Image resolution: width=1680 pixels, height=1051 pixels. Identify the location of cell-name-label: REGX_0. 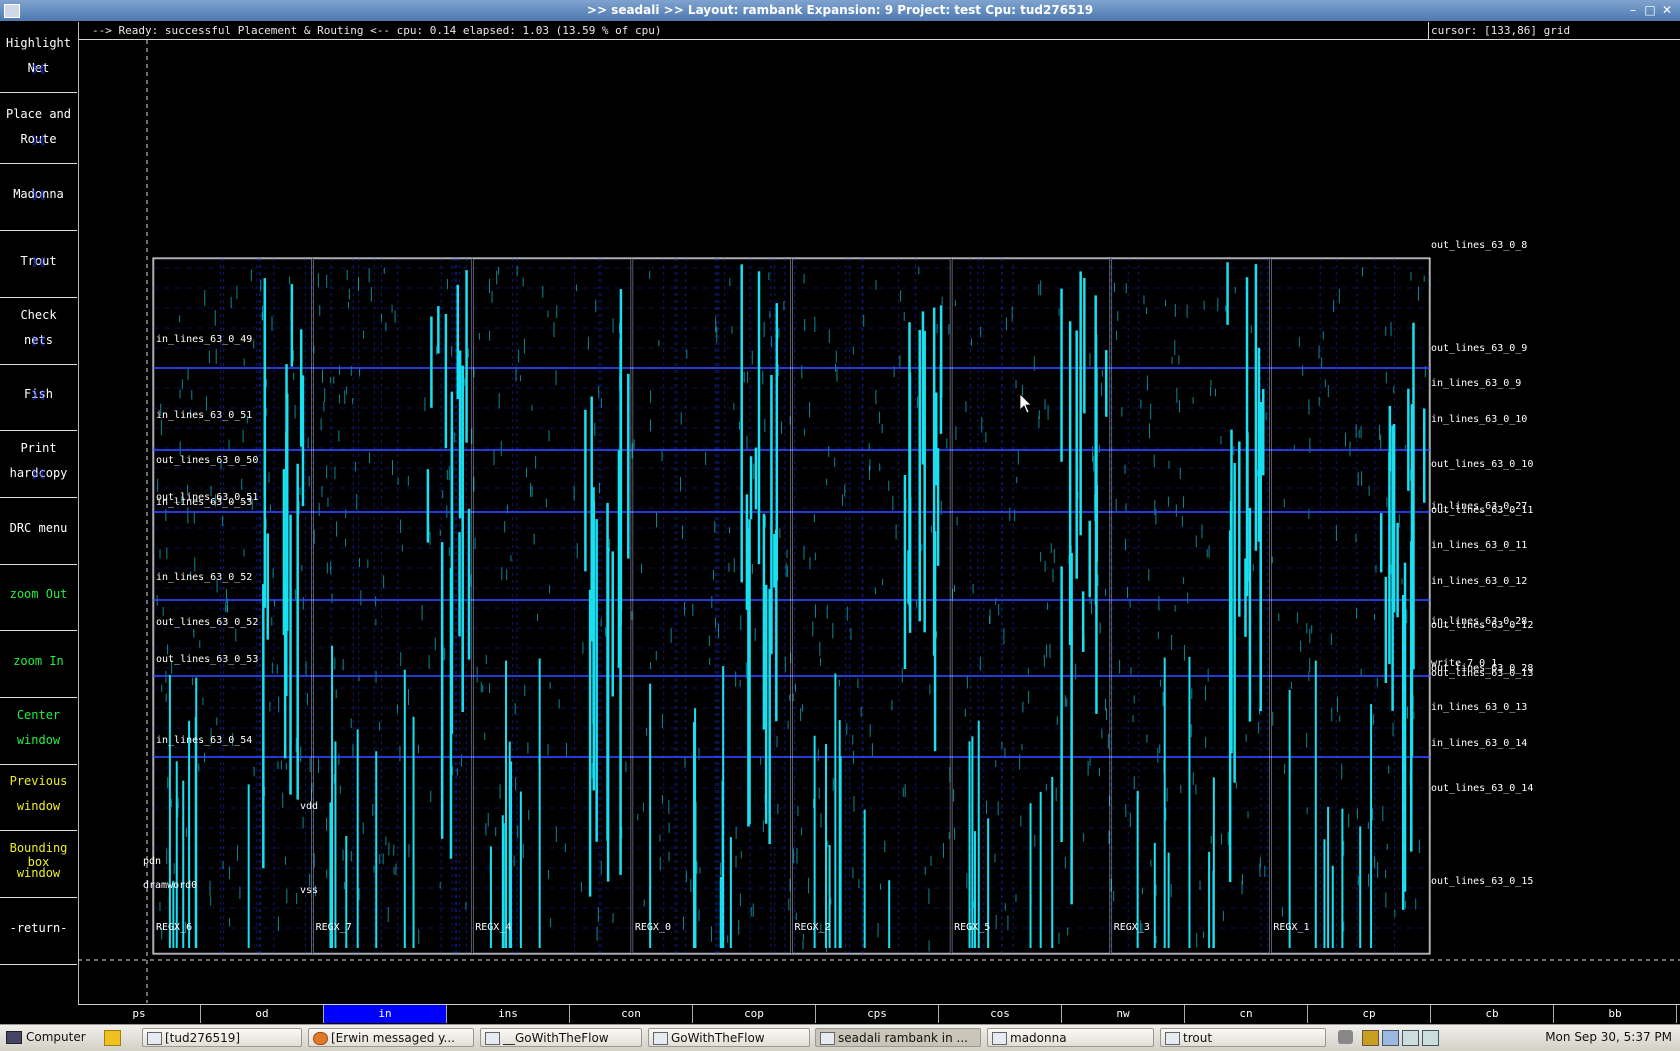
(653, 927).